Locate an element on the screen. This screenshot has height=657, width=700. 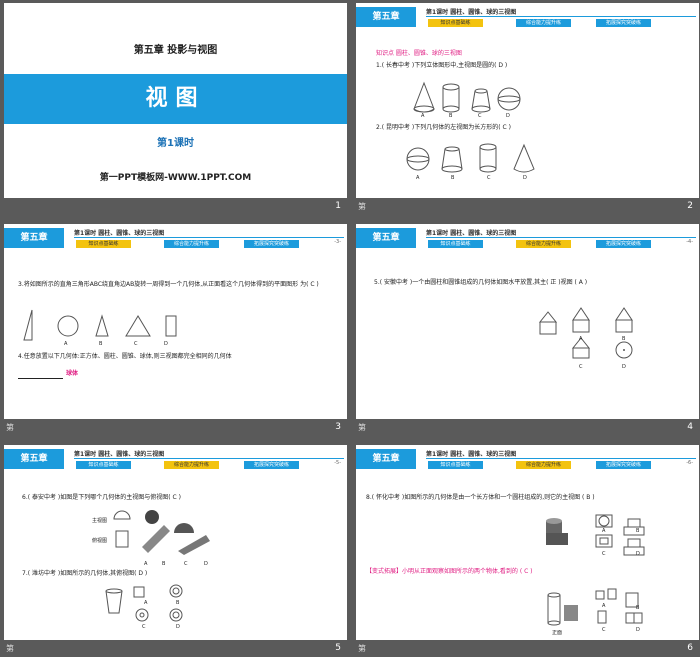
view-label: 主视图 is located at coordinates (100, 521).